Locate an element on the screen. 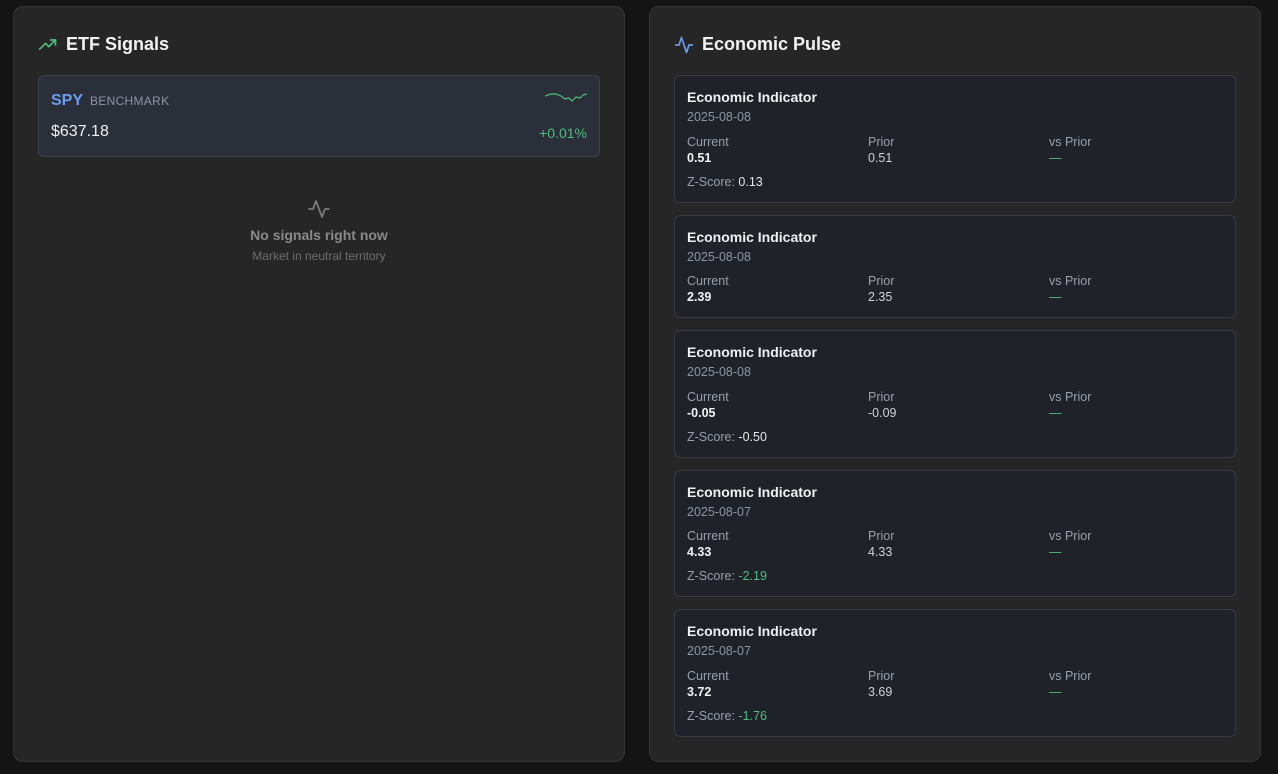 This screenshot has height=774, width=1278. sparkline-chart is located at coordinates (566, 97).